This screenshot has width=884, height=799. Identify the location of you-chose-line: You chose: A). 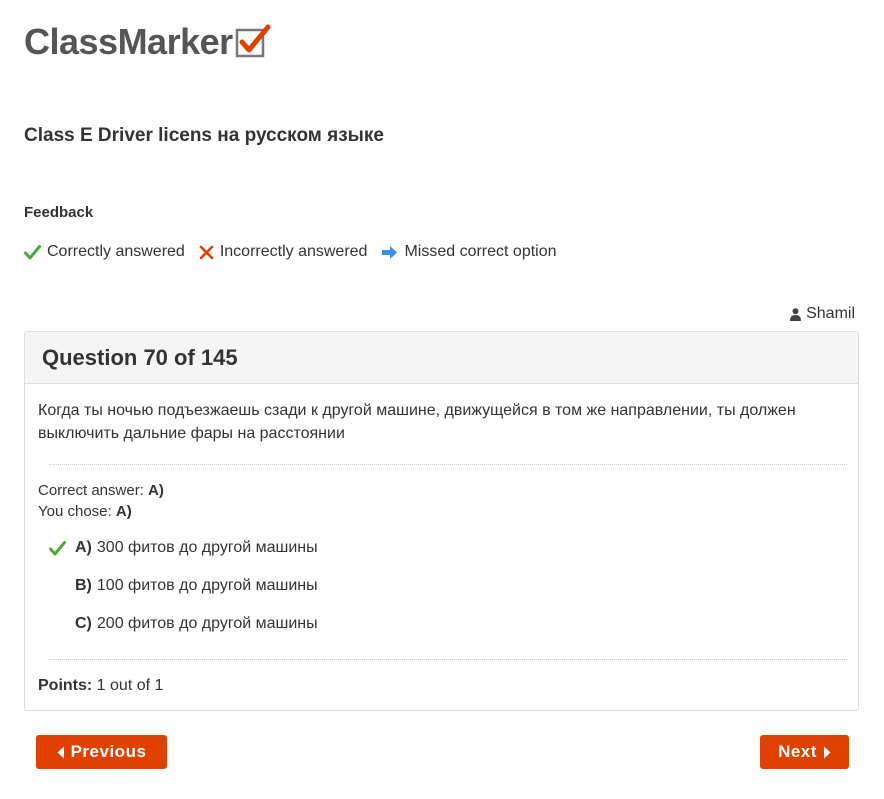
(85, 511).